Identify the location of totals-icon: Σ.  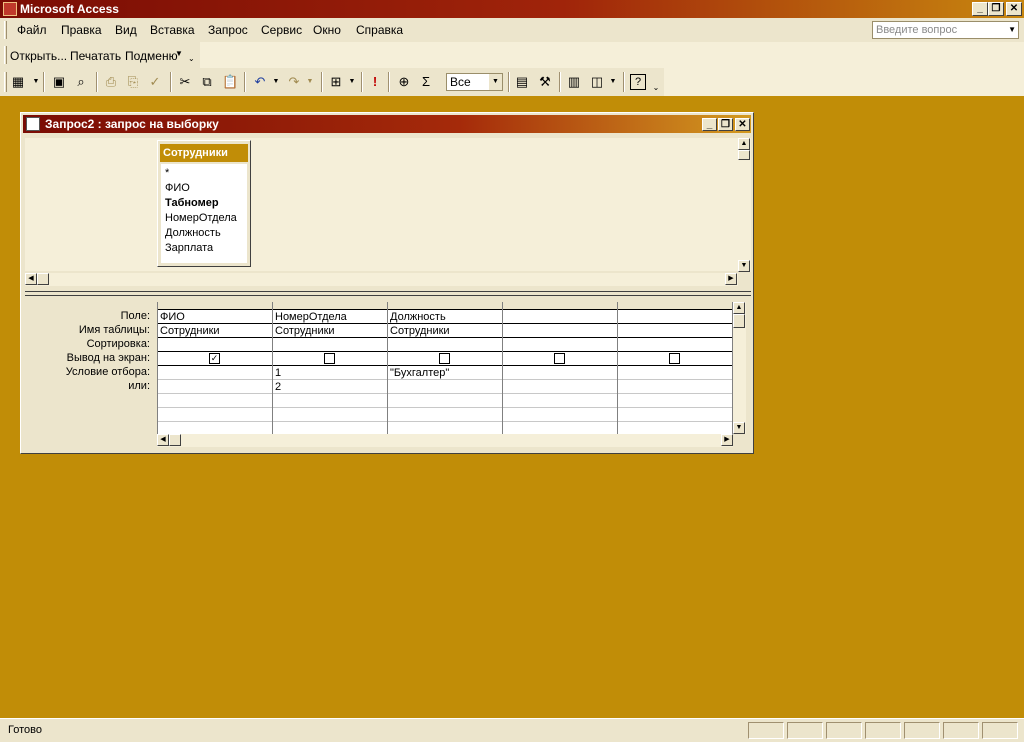
(426, 82).